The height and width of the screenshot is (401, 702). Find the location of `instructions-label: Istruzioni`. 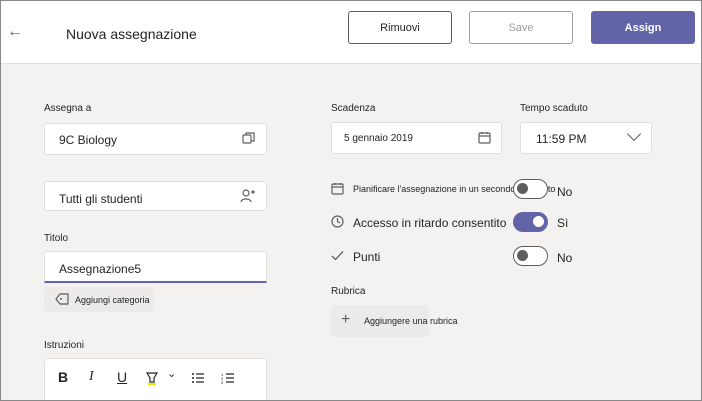

instructions-label: Istruzioni is located at coordinates (64, 345).